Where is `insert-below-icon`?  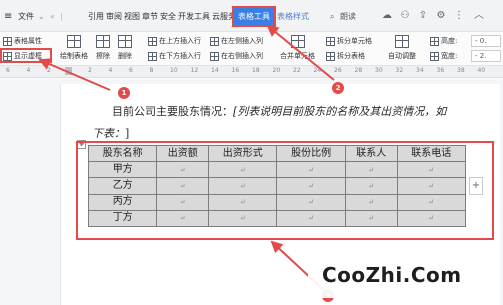 insert-below-icon is located at coordinates (152, 56).